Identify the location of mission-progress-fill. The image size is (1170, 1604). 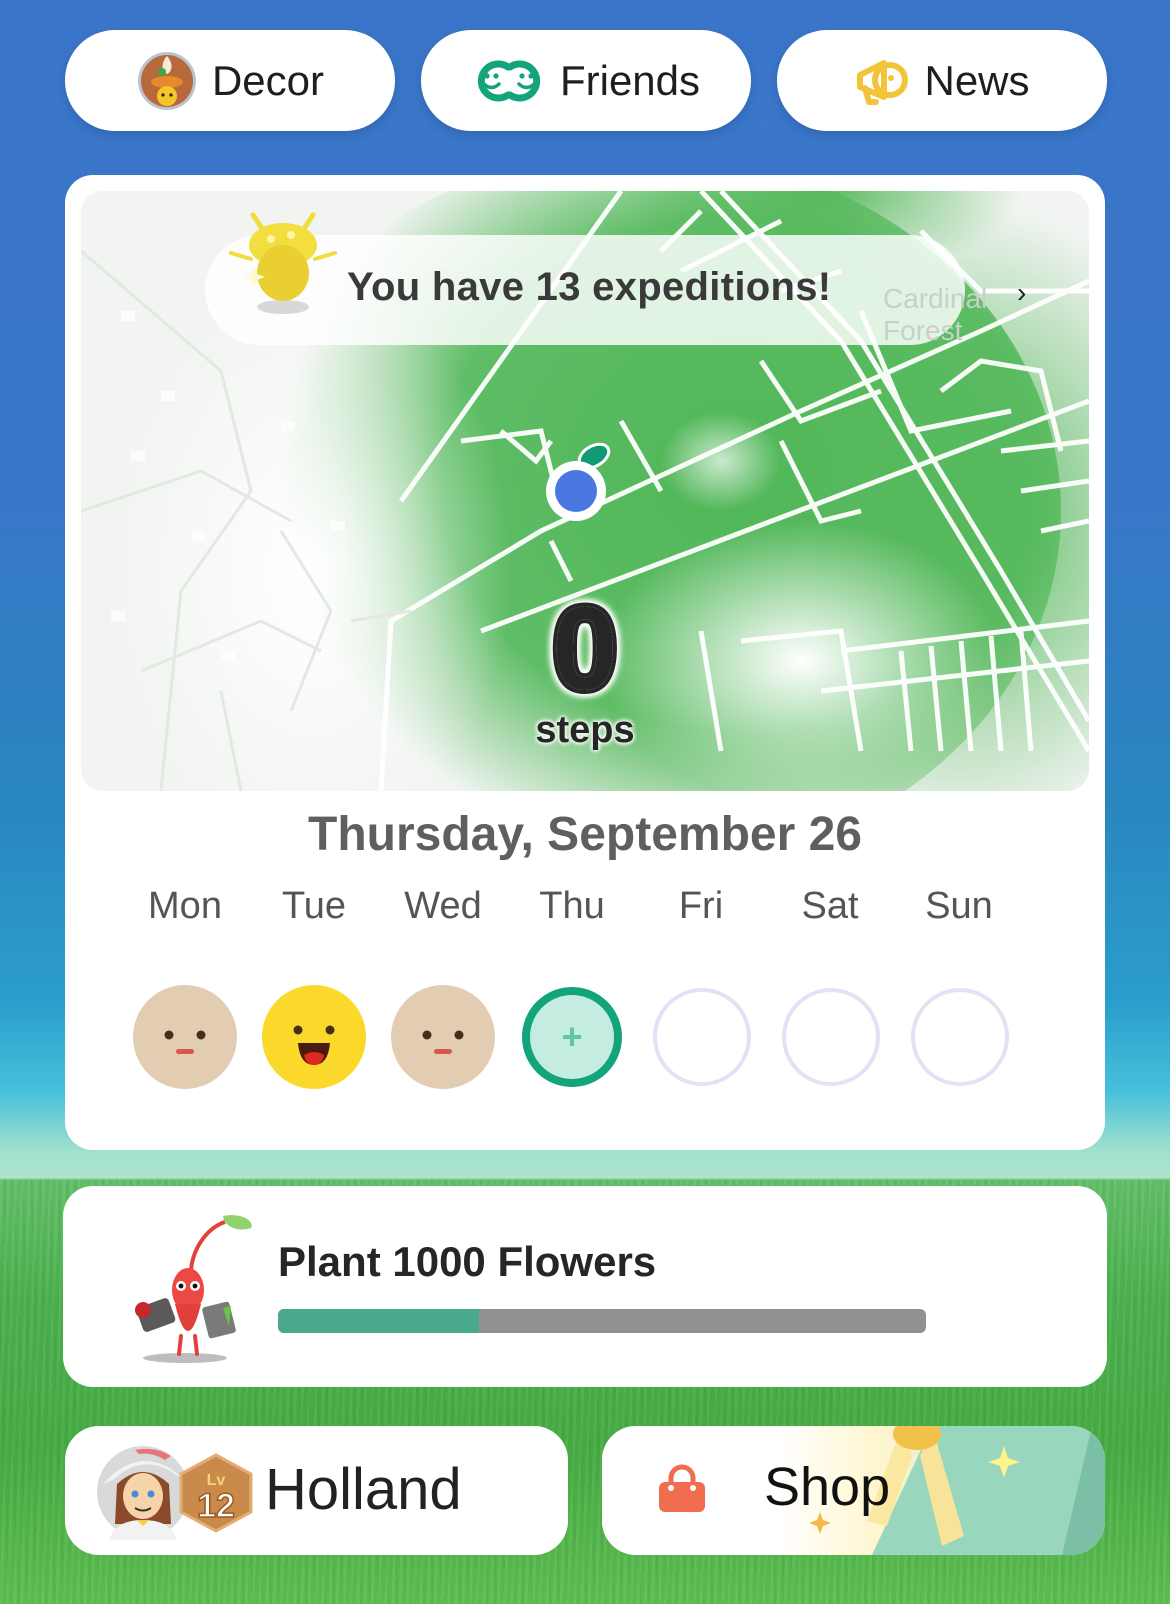
(378, 1321).